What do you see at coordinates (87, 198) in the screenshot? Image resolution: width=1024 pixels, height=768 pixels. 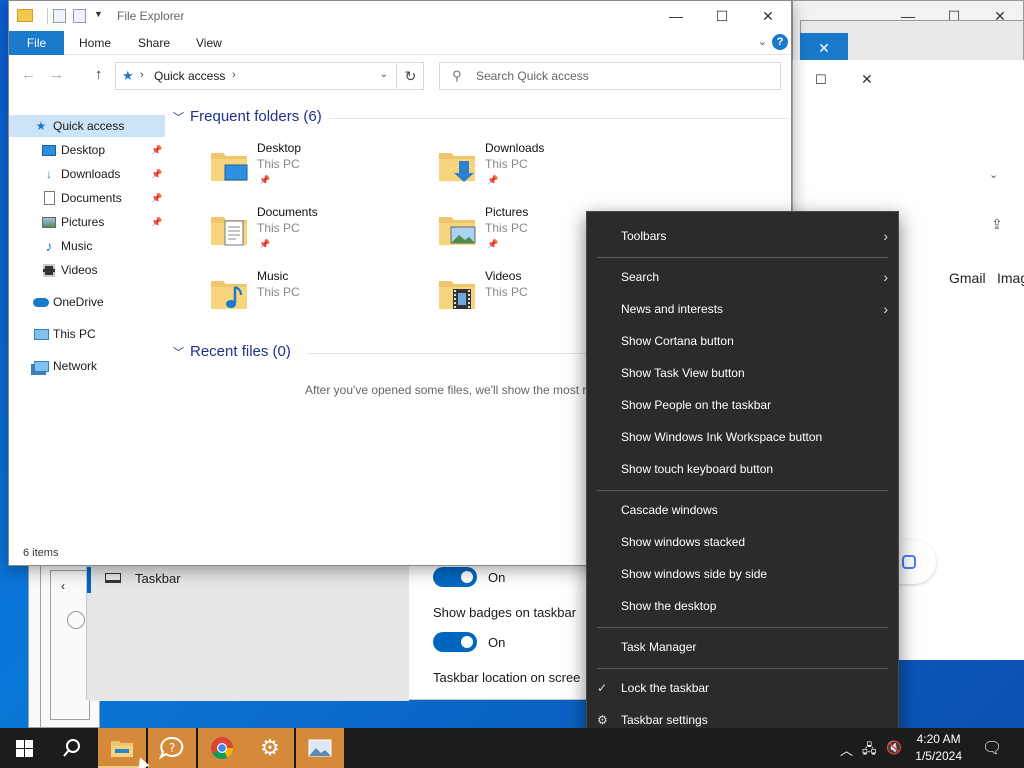 I see `sidebar-item-documents: Documents 📌` at bounding box center [87, 198].